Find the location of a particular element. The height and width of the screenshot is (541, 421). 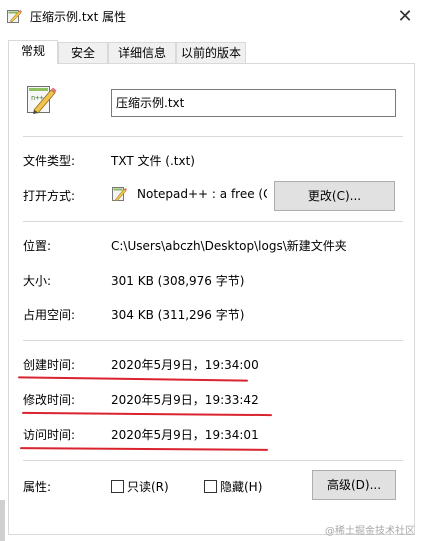

size-on-disk-label: 占用空间: is located at coordinates (49, 315).